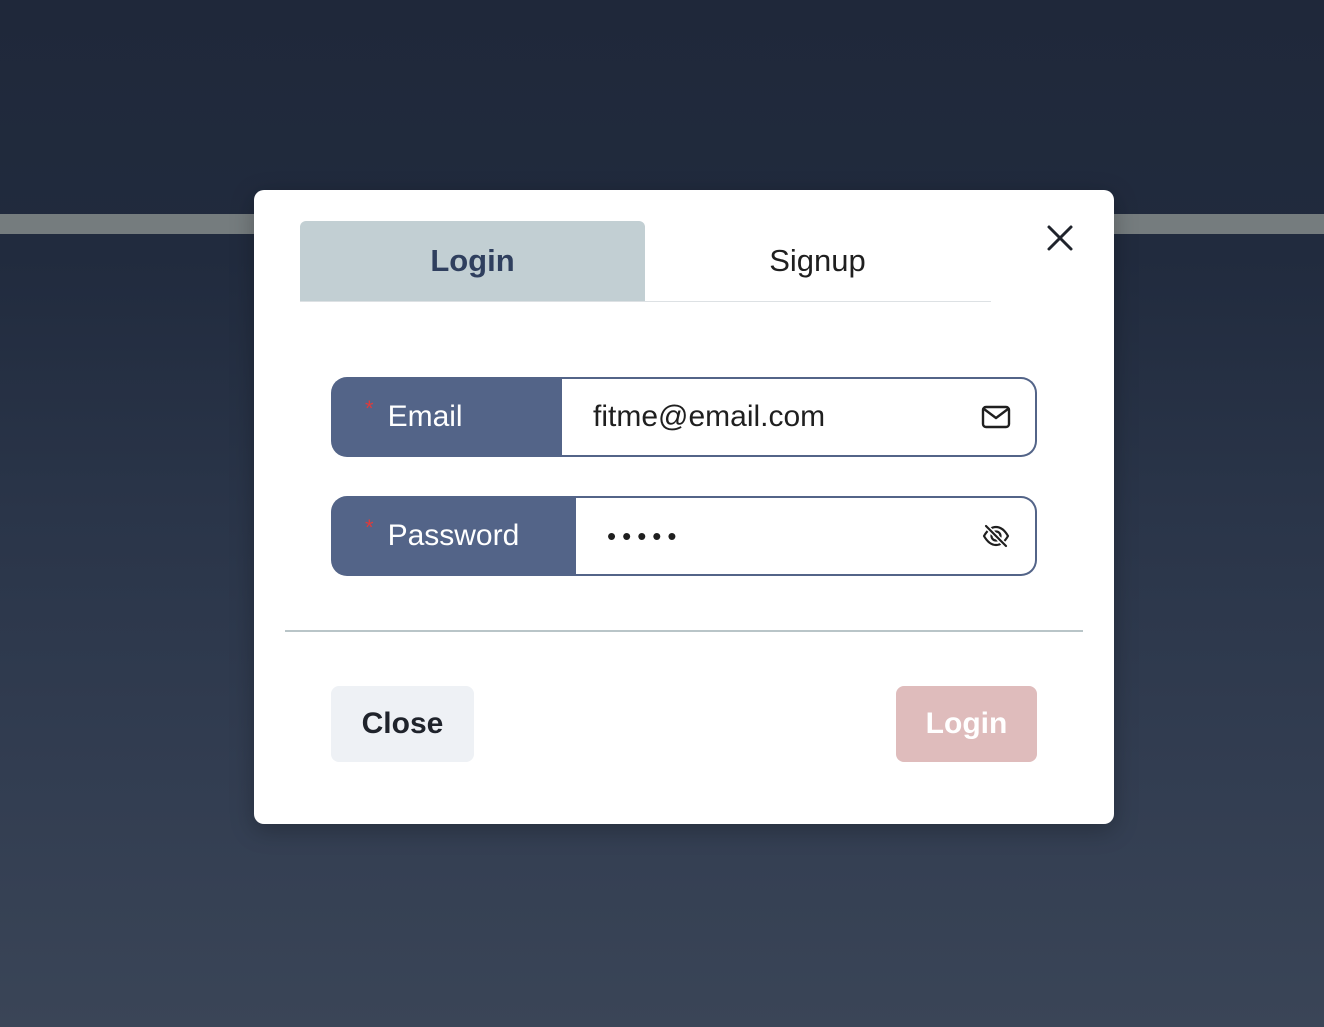  I want to click on footer-divider, so click(684, 631).